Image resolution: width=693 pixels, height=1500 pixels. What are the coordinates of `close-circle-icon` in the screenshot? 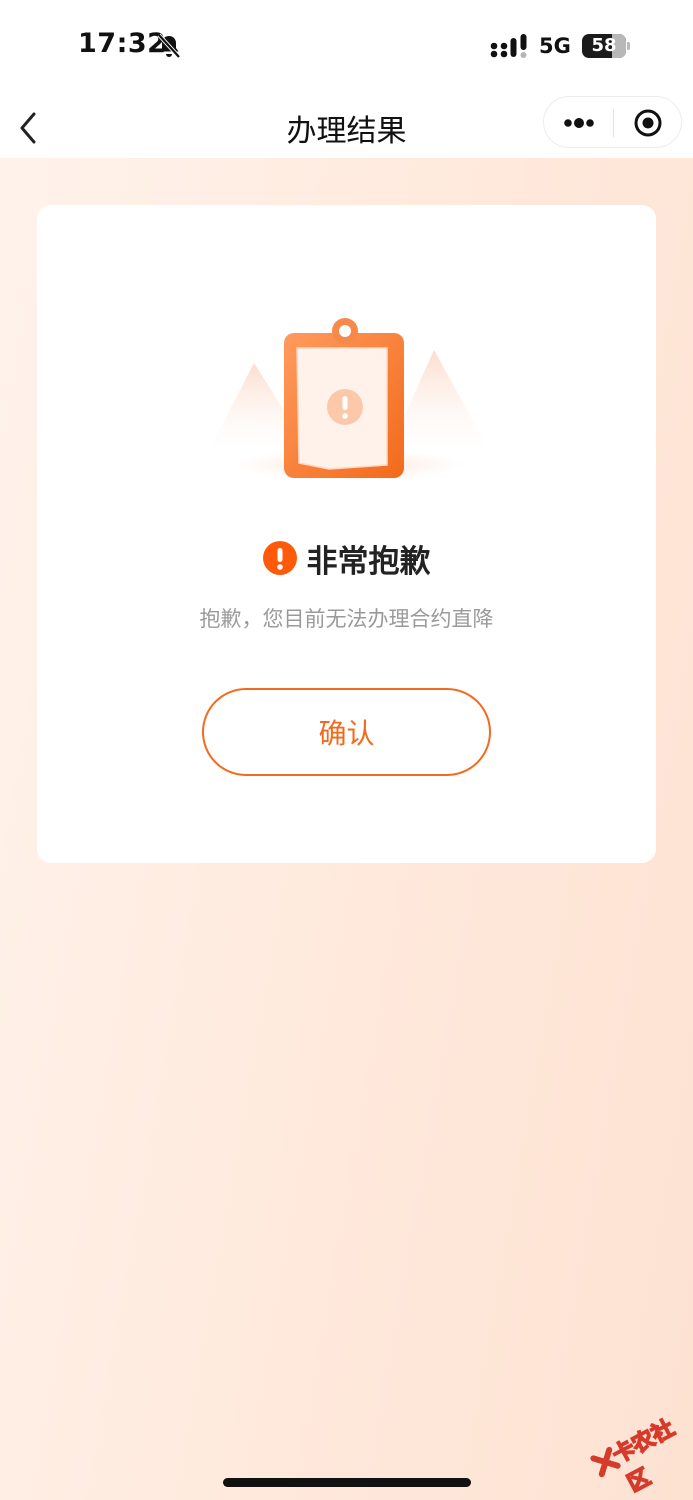 It's located at (648, 123).